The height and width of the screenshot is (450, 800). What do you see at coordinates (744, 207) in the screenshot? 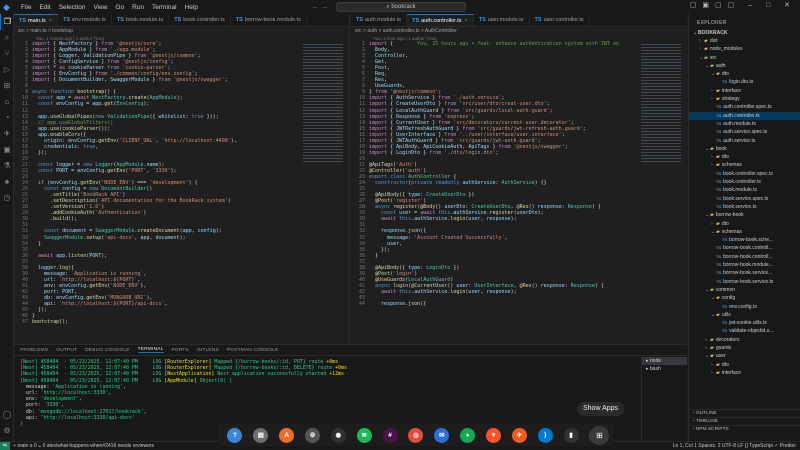
I see `tree-file: TS book.service.ts` at bounding box center [744, 207].